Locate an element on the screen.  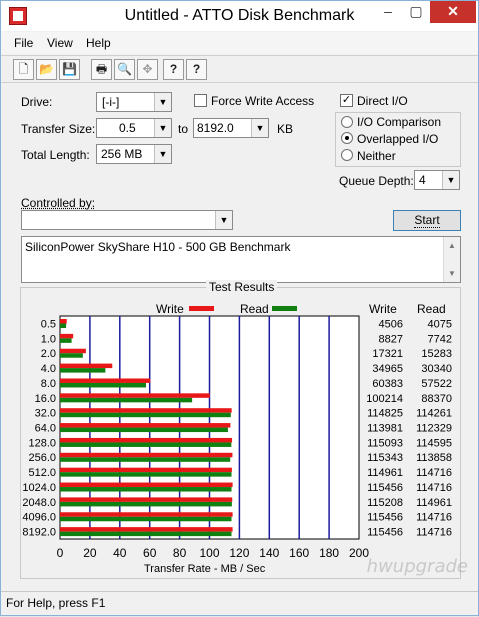
y-tick-label: 4096.0 is located at coordinates (39, 518).